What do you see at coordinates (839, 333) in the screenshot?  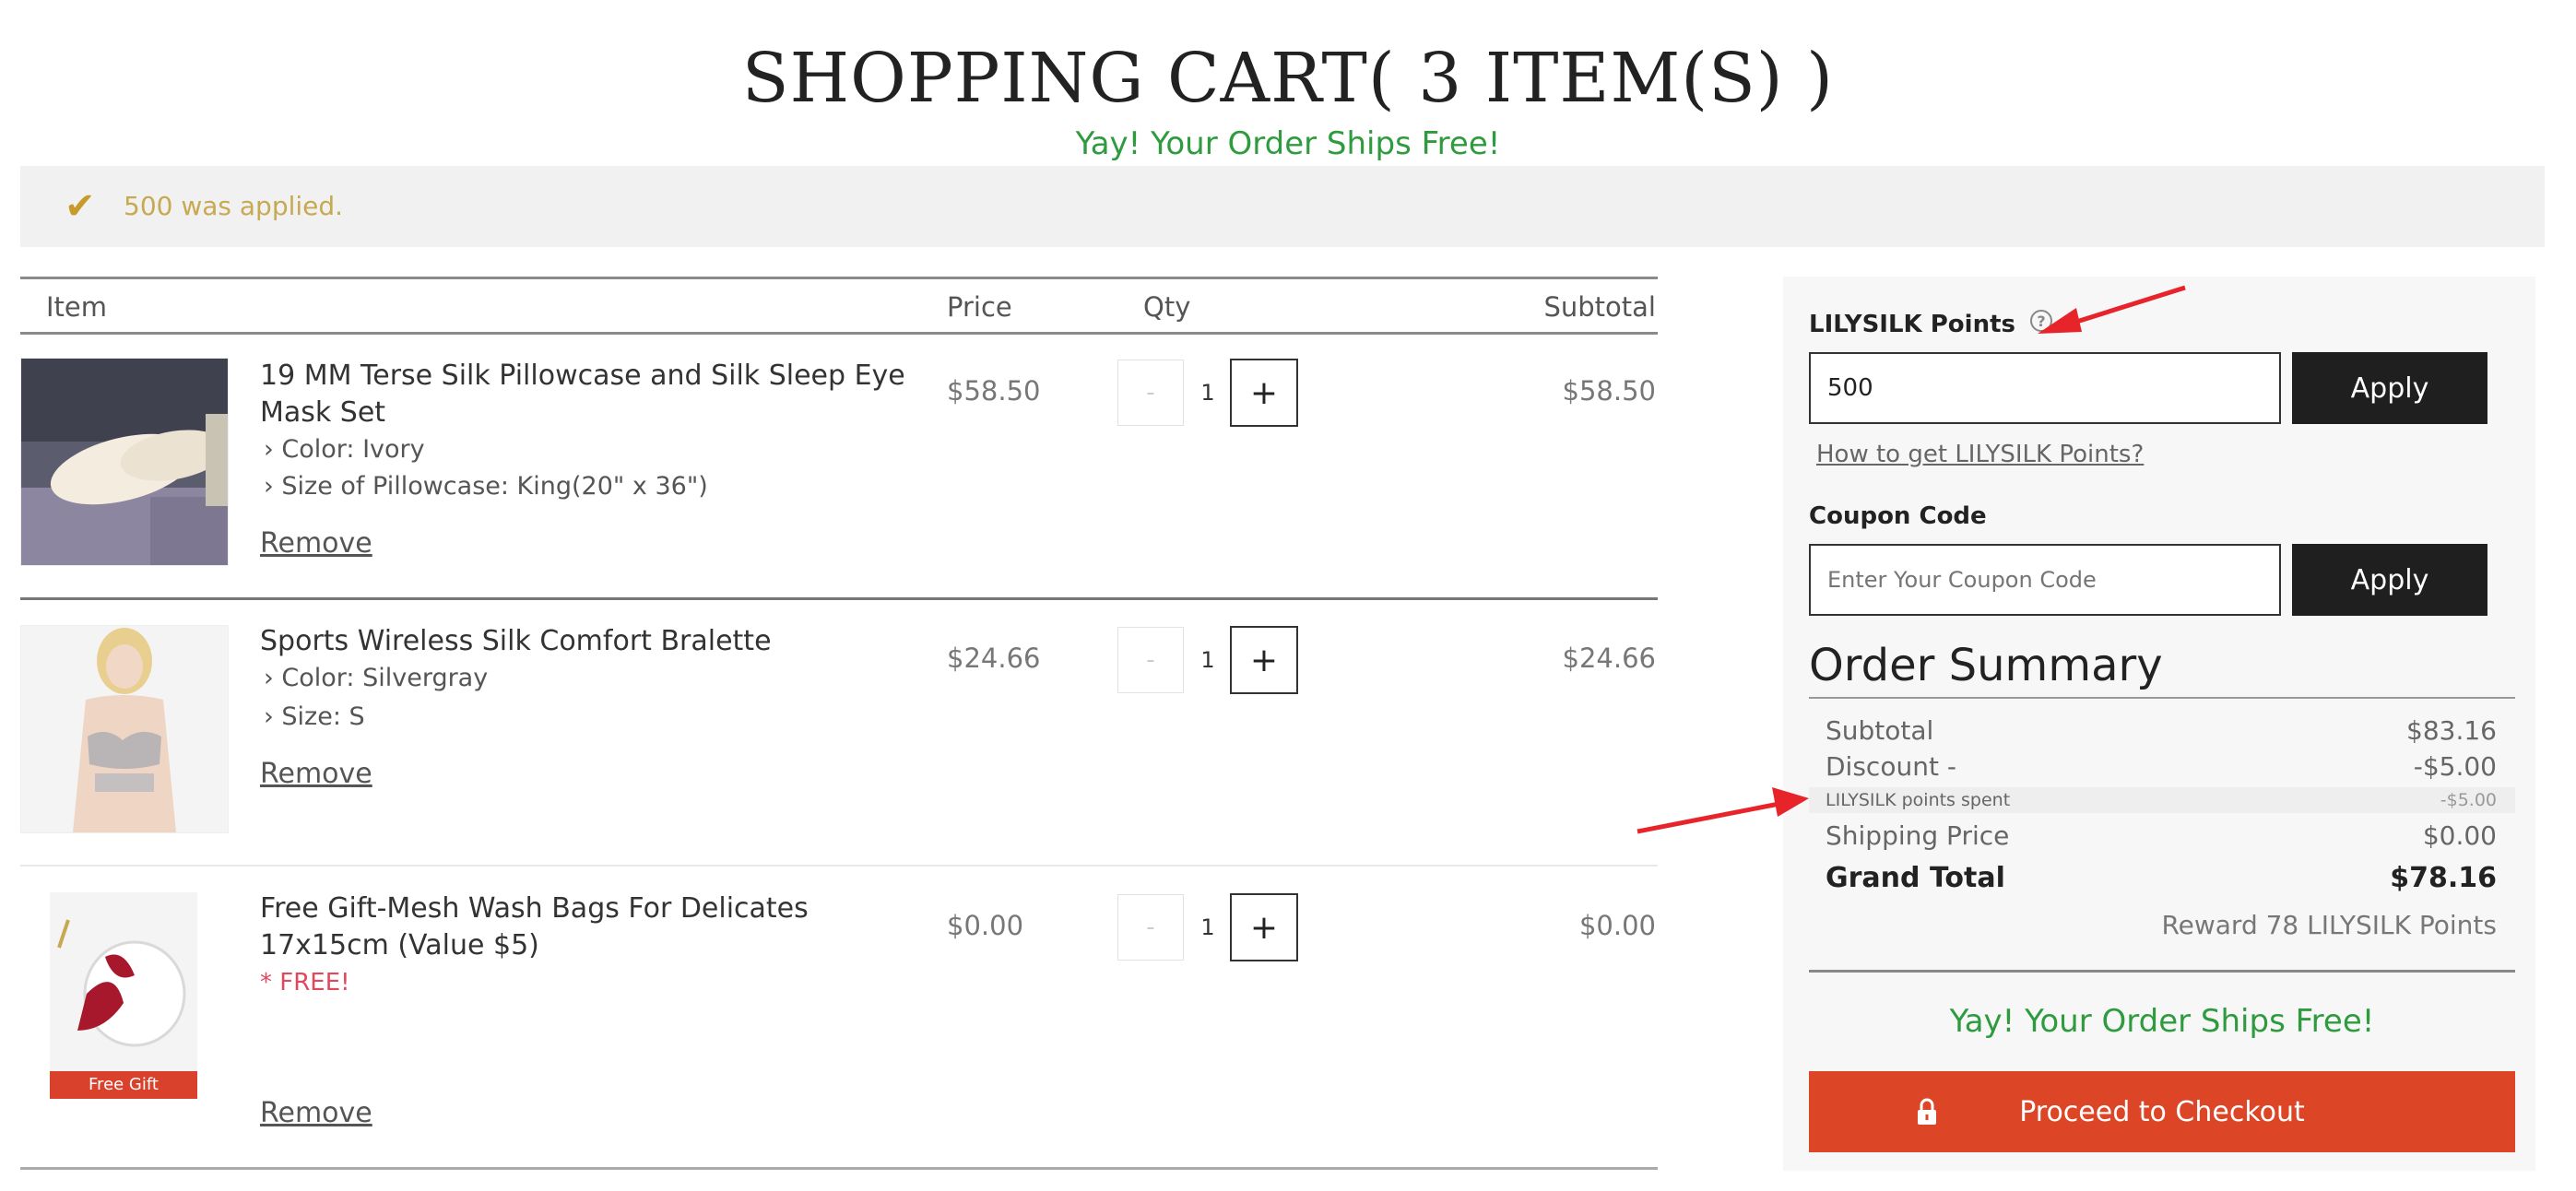 I see `table-header-border` at bounding box center [839, 333].